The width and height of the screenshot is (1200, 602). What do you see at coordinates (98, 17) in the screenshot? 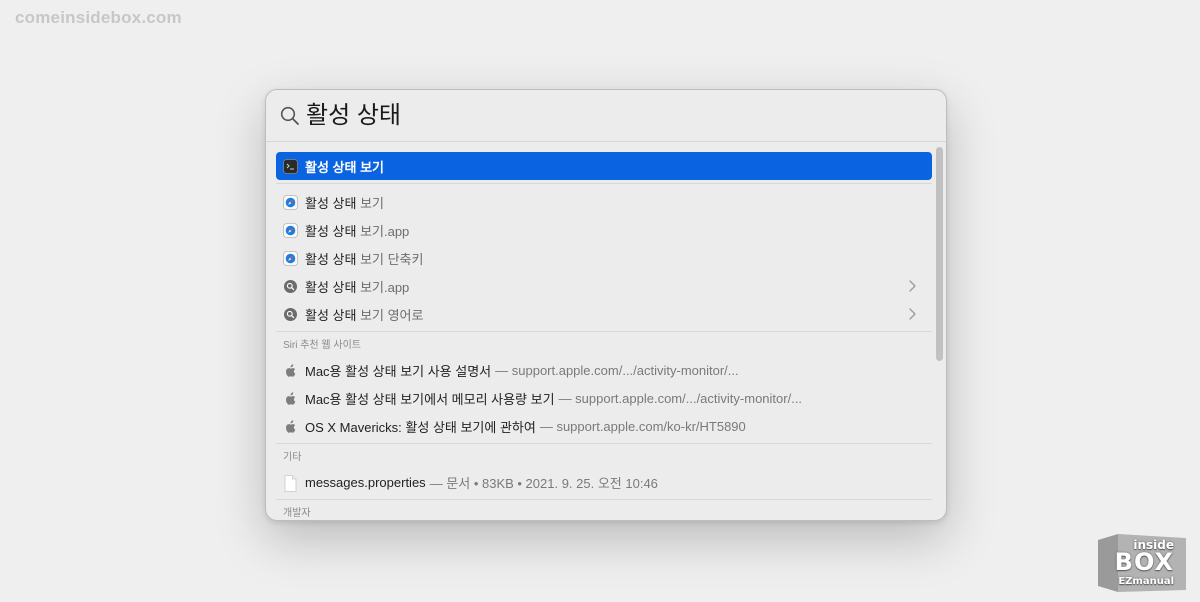
I see `watermark-text: comeinsidebox.com` at bounding box center [98, 17].